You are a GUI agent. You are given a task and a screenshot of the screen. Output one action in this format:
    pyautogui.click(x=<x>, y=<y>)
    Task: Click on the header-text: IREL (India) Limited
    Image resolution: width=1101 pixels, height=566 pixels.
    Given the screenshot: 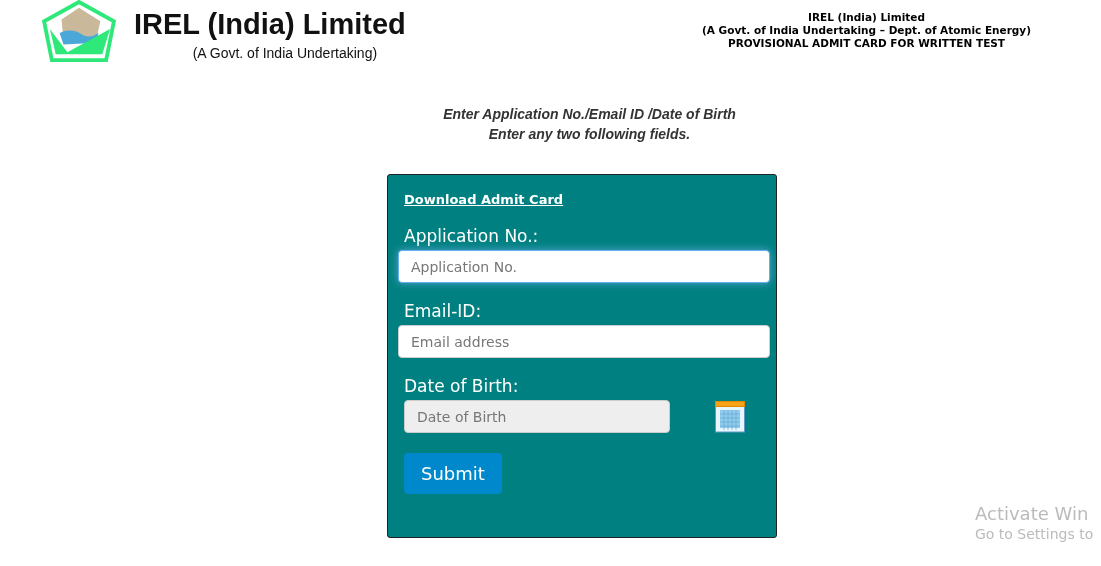 What is the action you would take?
    pyautogui.click(x=866, y=17)
    